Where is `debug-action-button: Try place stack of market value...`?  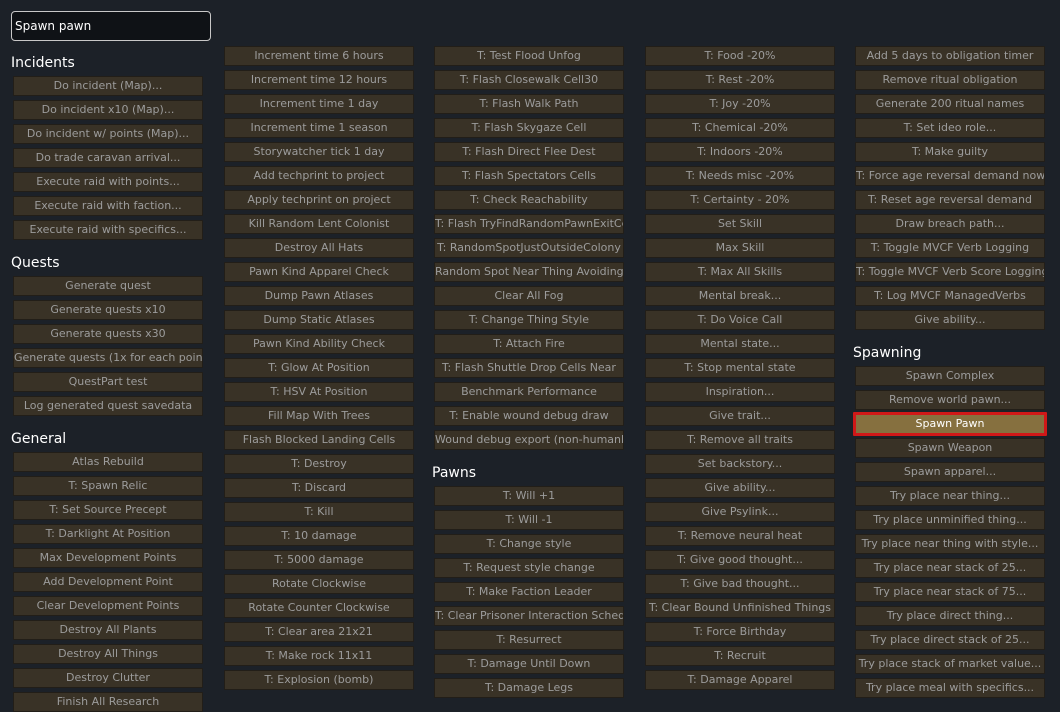
debug-action-button: Try place stack of market value... is located at coordinates (950, 664).